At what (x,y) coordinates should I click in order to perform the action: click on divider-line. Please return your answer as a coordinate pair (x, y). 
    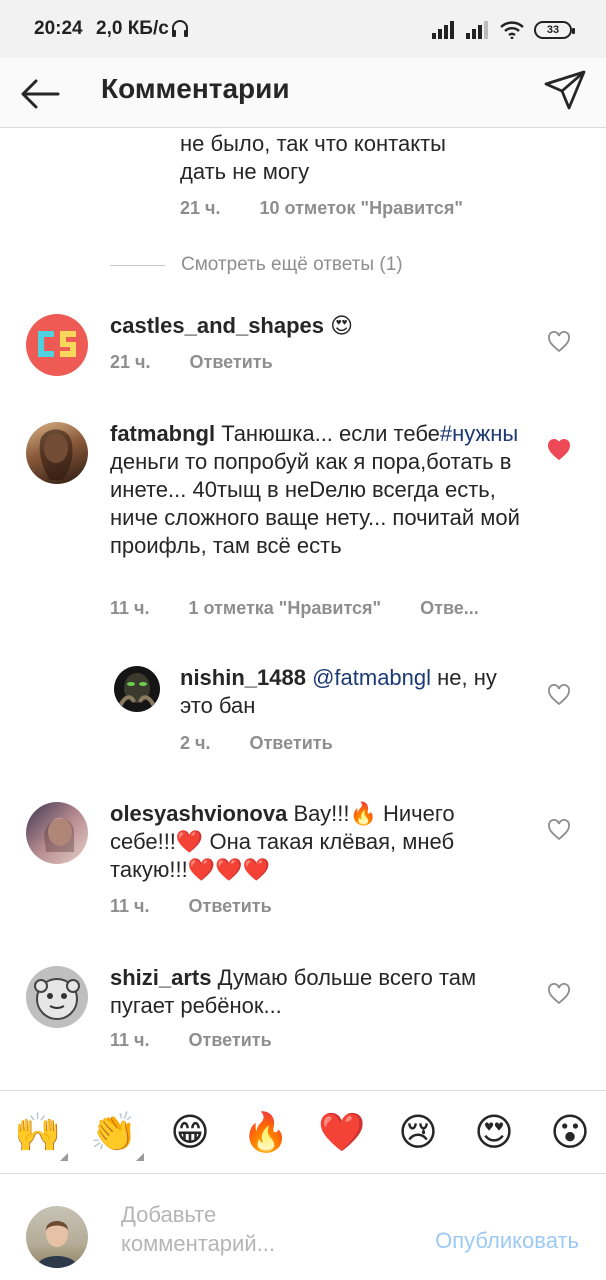
    Looking at the image, I should click on (137, 265).